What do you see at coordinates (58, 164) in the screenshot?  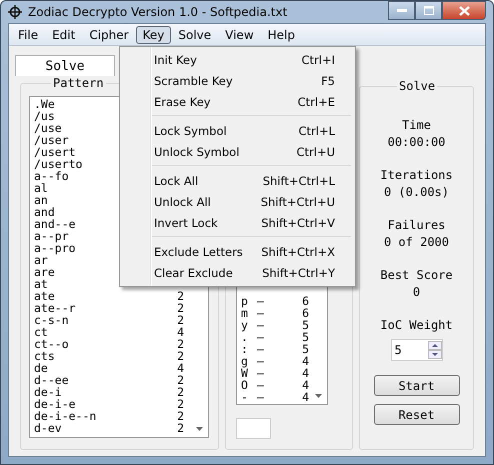 I see `pattern-text: /userto` at bounding box center [58, 164].